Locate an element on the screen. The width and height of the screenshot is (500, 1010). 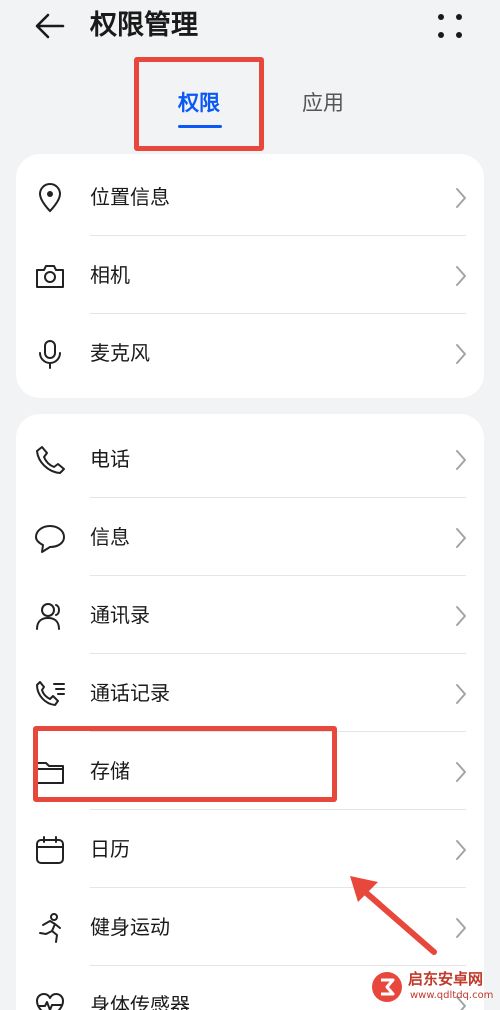
list-item-location: 位置信息 is located at coordinates (250, 197).